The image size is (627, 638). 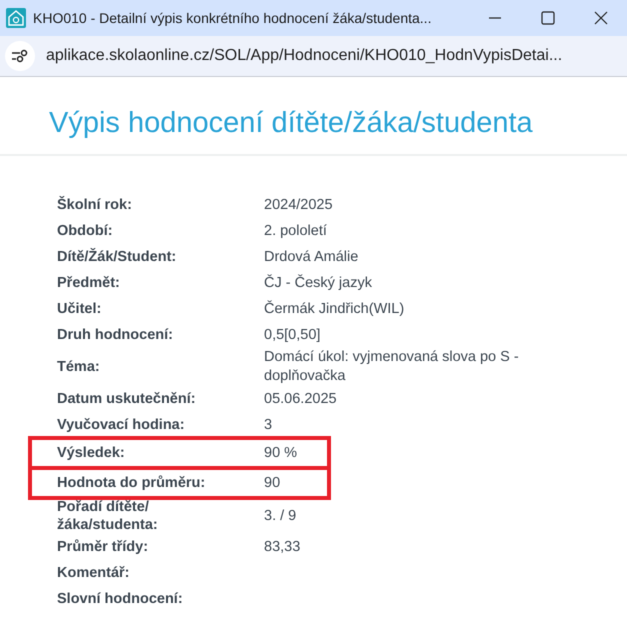 I want to click on field-label: Pořadí dítěte/ žáka/studenta:, so click(x=108, y=516).